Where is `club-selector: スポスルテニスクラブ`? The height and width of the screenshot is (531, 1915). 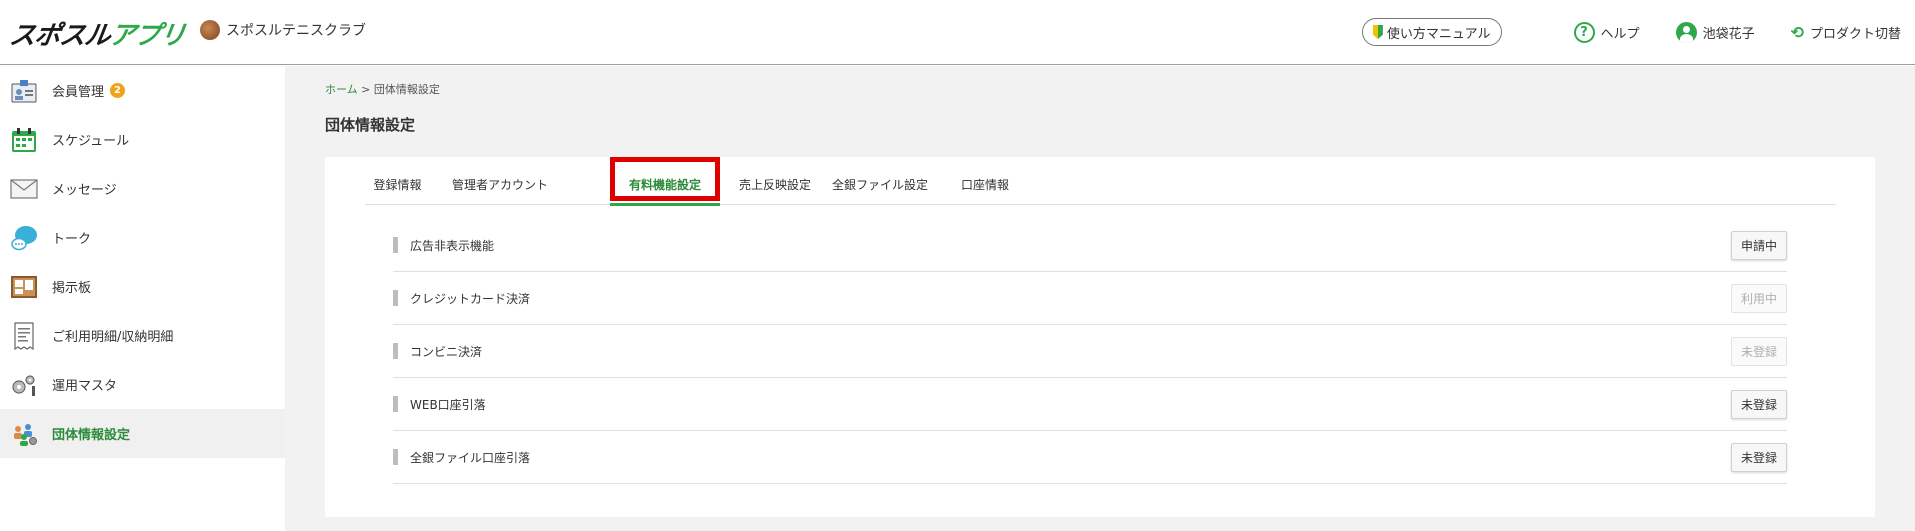 club-selector: スポスルテニスクラブ is located at coordinates (283, 30).